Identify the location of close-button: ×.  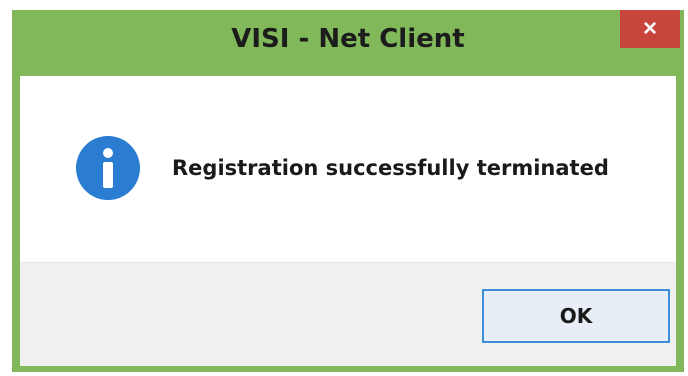
(650, 29).